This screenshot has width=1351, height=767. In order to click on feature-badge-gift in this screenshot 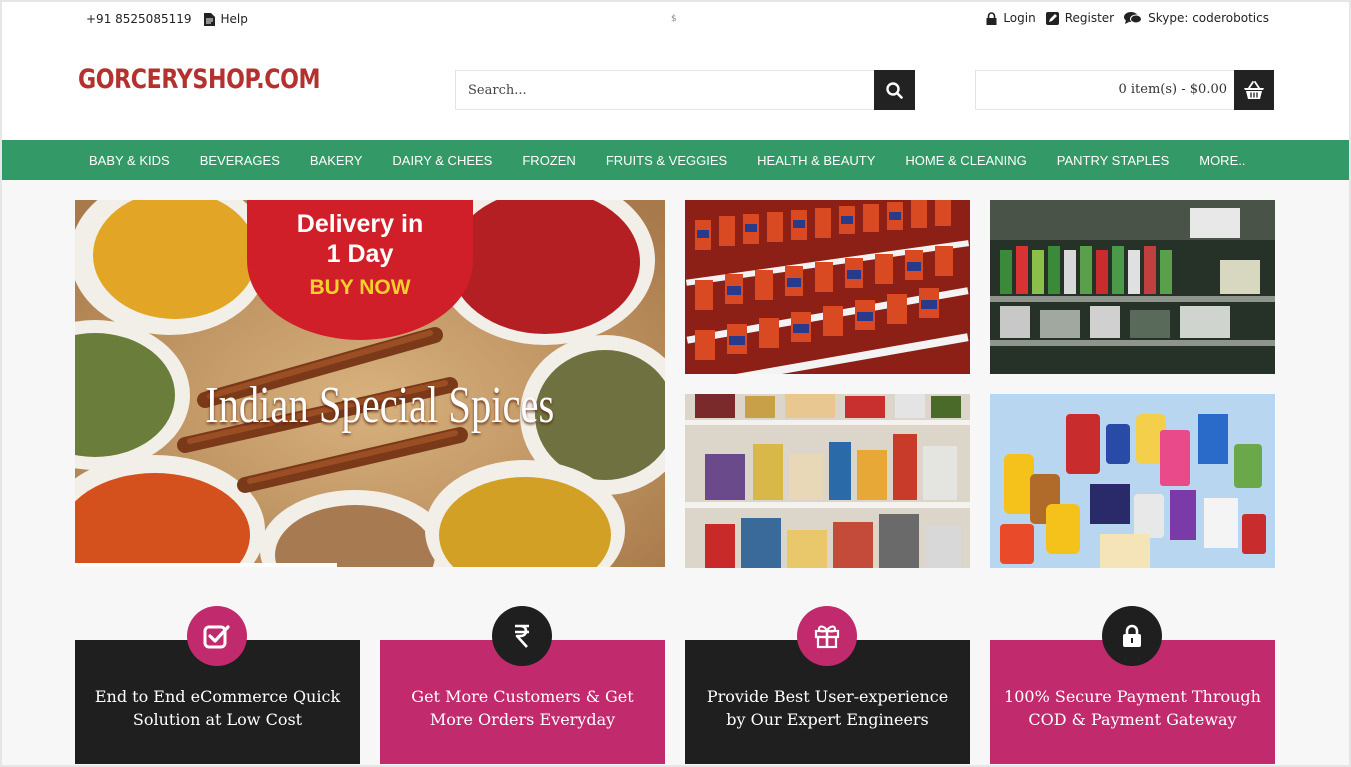, I will do `click(827, 636)`.